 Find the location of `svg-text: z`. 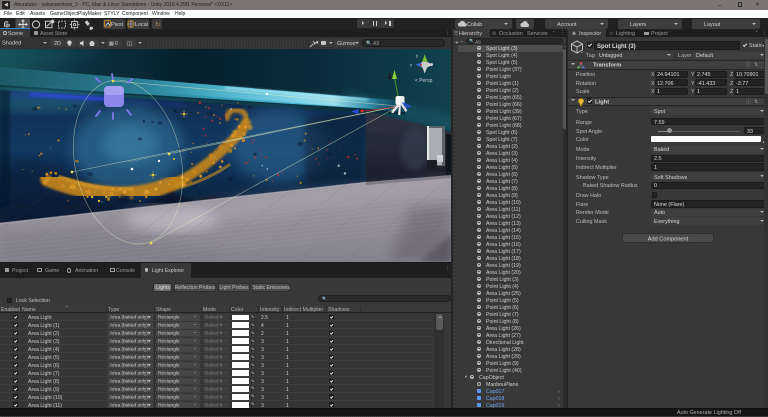

svg-text: z is located at coordinates (411, 65).